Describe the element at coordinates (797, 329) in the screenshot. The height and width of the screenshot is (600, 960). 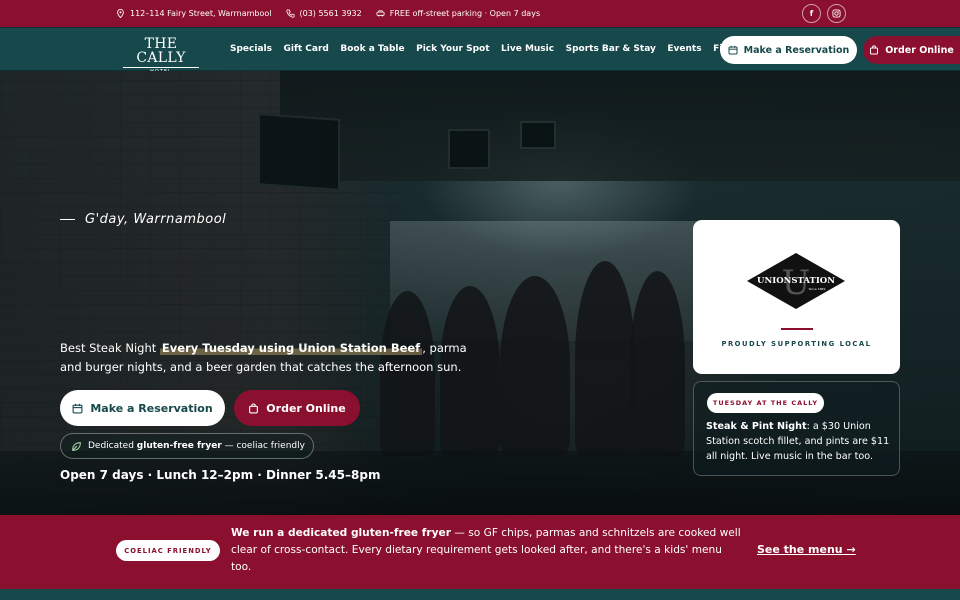
I see `union-station-divider` at that location.